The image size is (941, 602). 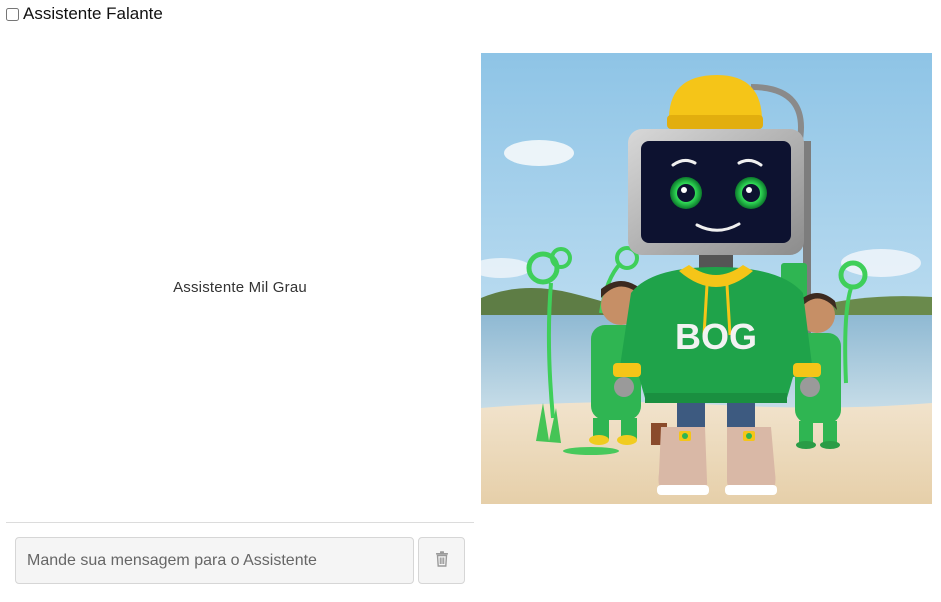 I want to click on speaking-assistant-toggle: Assistente Falante, so click(x=84, y=14).